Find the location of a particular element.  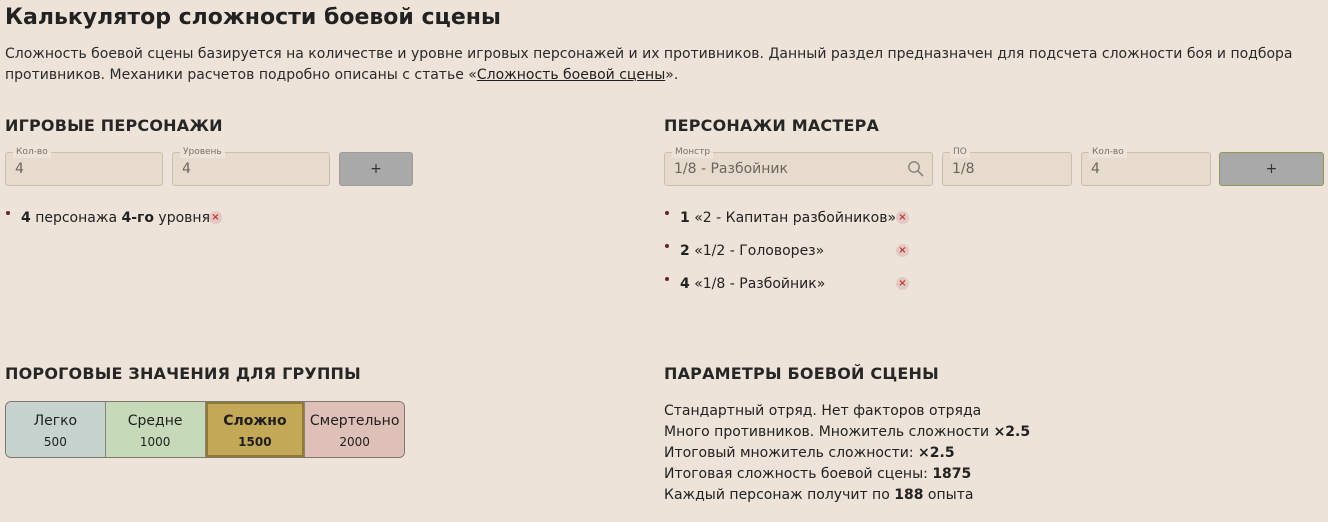

threshold-value: 1500 is located at coordinates (255, 442).